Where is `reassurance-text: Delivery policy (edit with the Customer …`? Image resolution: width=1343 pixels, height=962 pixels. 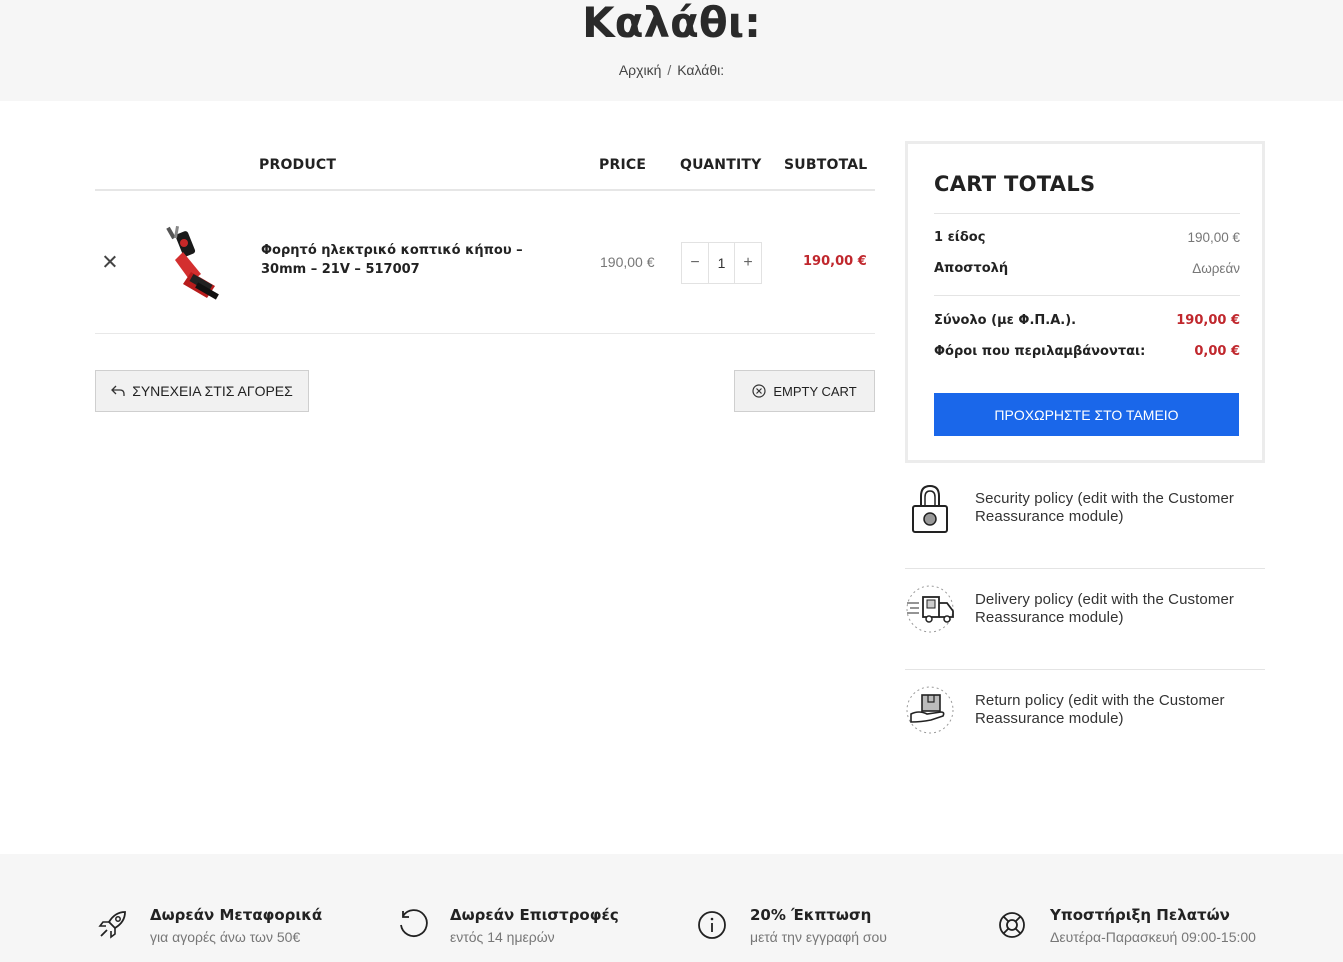
reassurance-text: Delivery policy (edit with the Customer … is located at coordinates (1104, 608).